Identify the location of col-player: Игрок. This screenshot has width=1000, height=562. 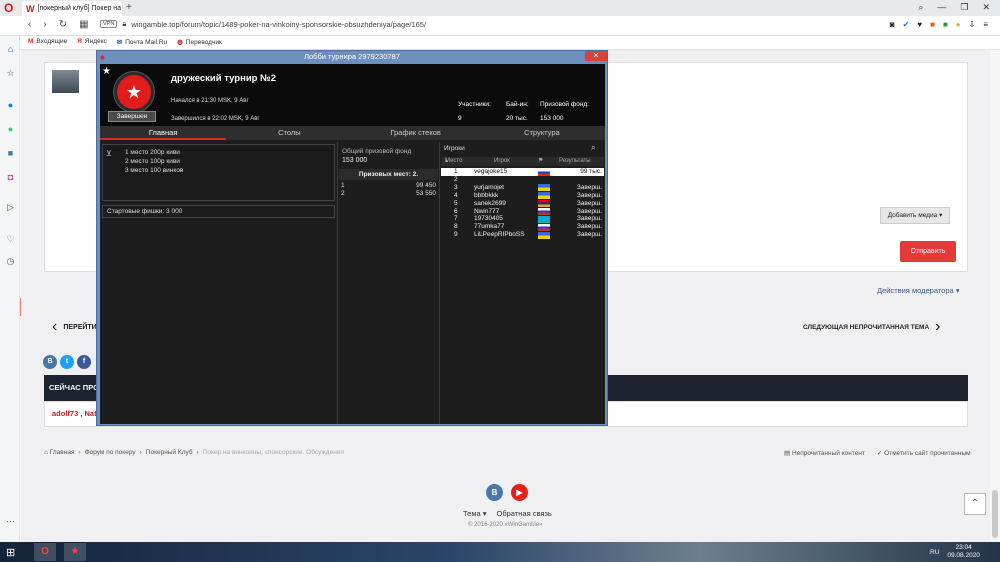
(502, 161).